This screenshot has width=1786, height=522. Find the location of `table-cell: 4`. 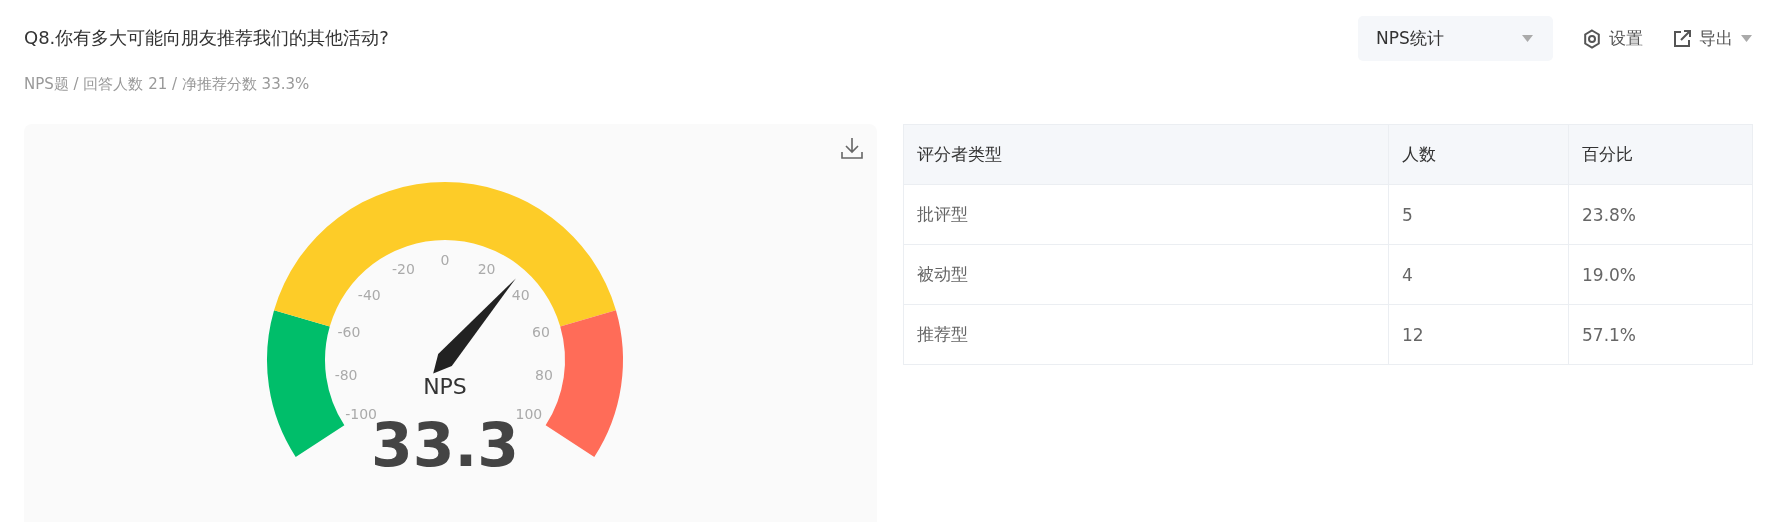

table-cell: 4 is located at coordinates (1478, 274).